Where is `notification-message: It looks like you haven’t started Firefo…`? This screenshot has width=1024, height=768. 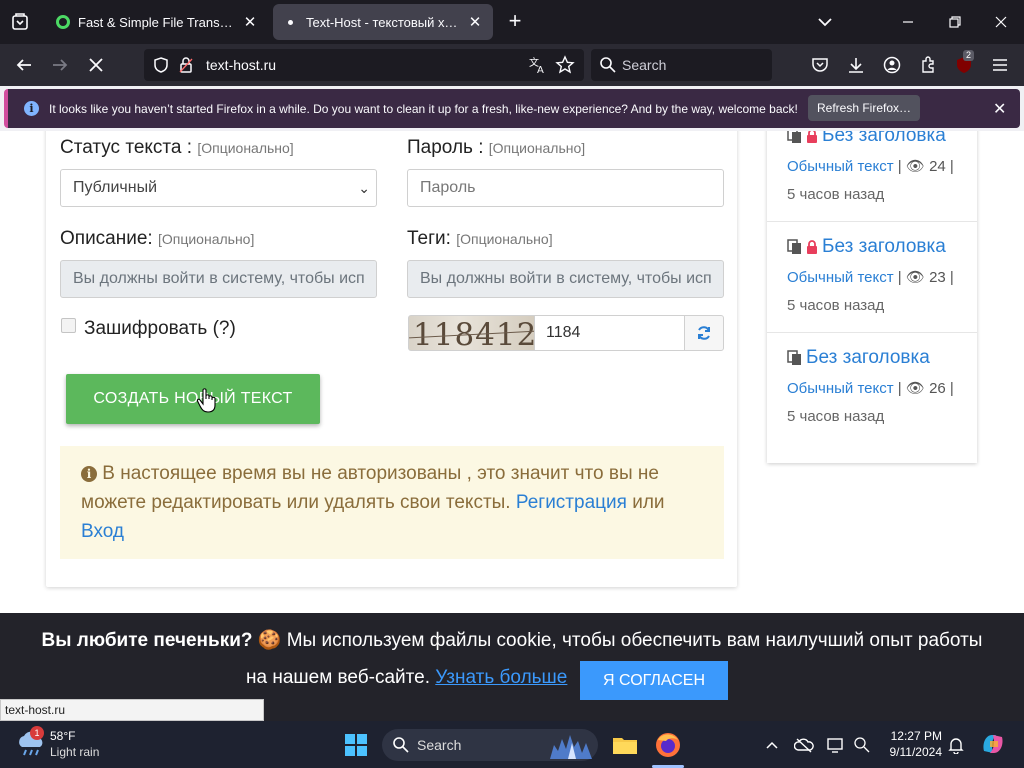 notification-message: It looks like you haven’t started Firefo… is located at coordinates (423, 109).